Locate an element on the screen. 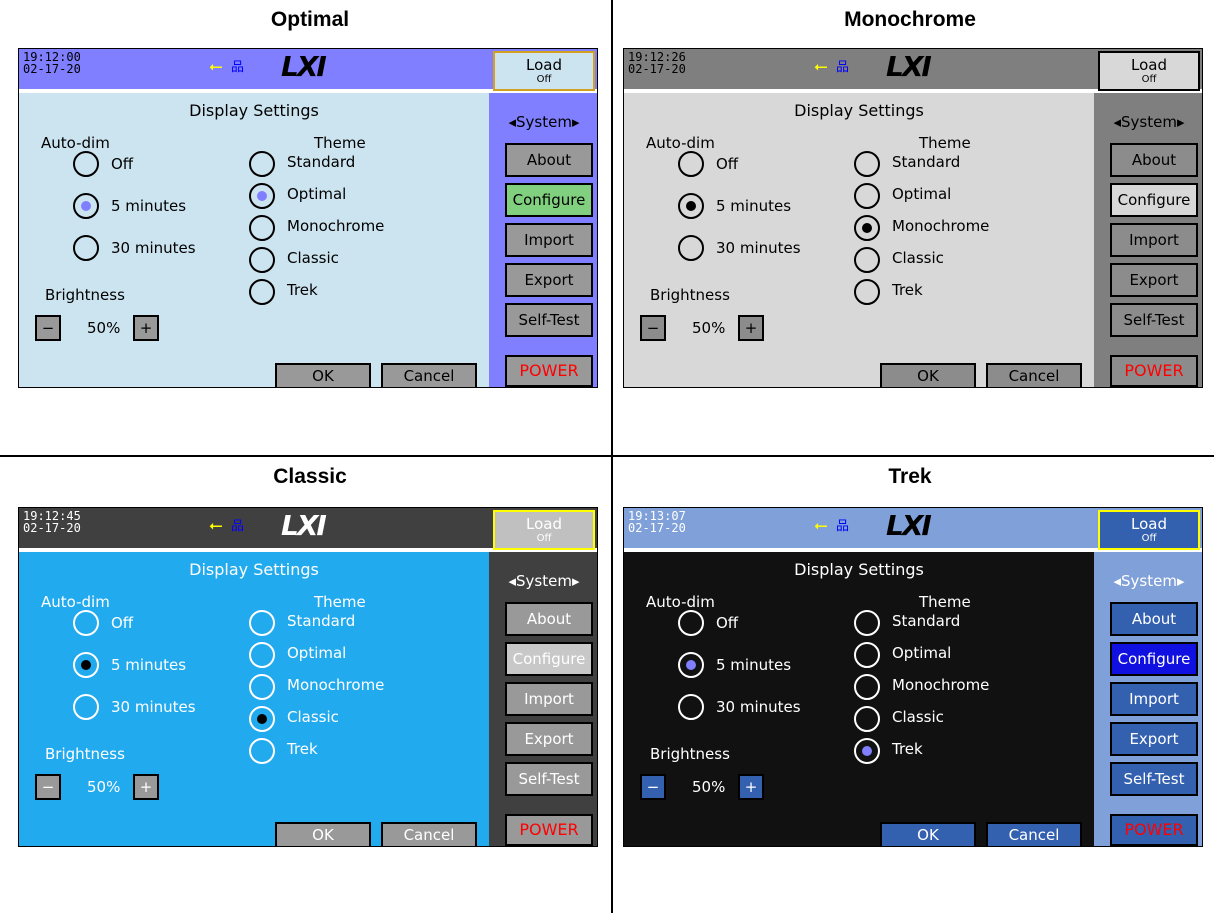  brightness-label: Brightness is located at coordinates (690, 295).